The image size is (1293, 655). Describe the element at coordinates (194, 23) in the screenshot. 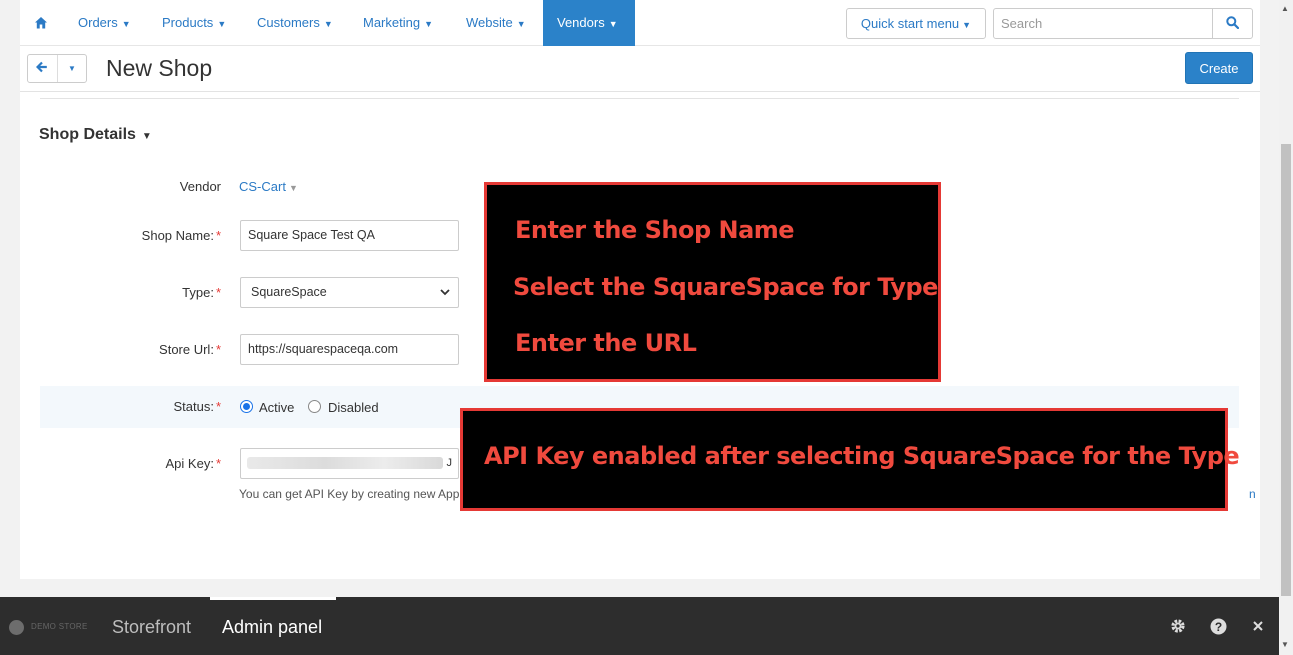

I see `nav-products: Products ▼` at that location.